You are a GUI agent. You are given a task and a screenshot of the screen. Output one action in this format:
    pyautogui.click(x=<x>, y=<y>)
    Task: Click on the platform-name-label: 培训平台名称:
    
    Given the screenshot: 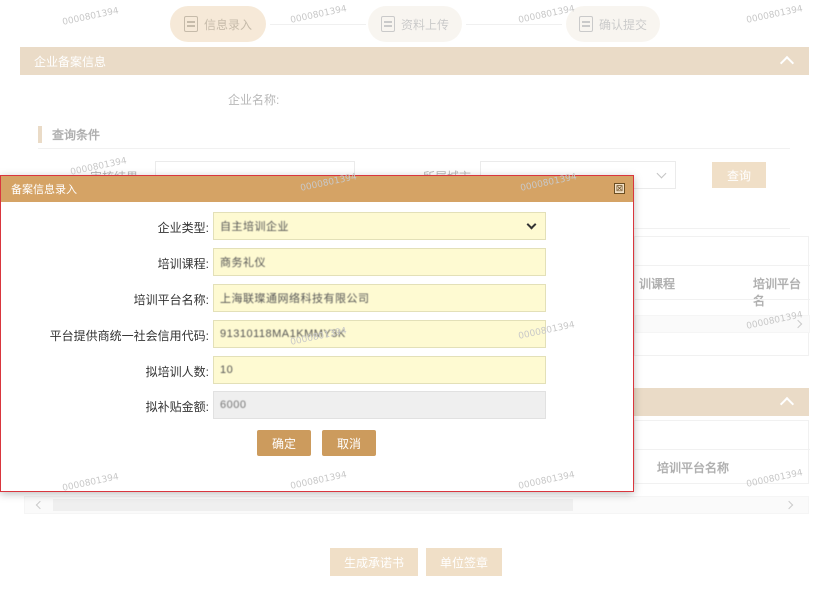 What is the action you would take?
    pyautogui.click(x=171, y=300)
    